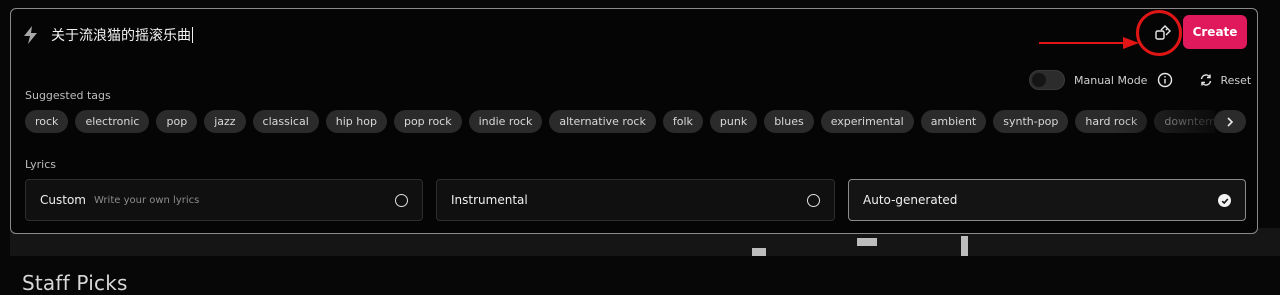  I want to click on tag-chip: electronic, so click(112, 121).